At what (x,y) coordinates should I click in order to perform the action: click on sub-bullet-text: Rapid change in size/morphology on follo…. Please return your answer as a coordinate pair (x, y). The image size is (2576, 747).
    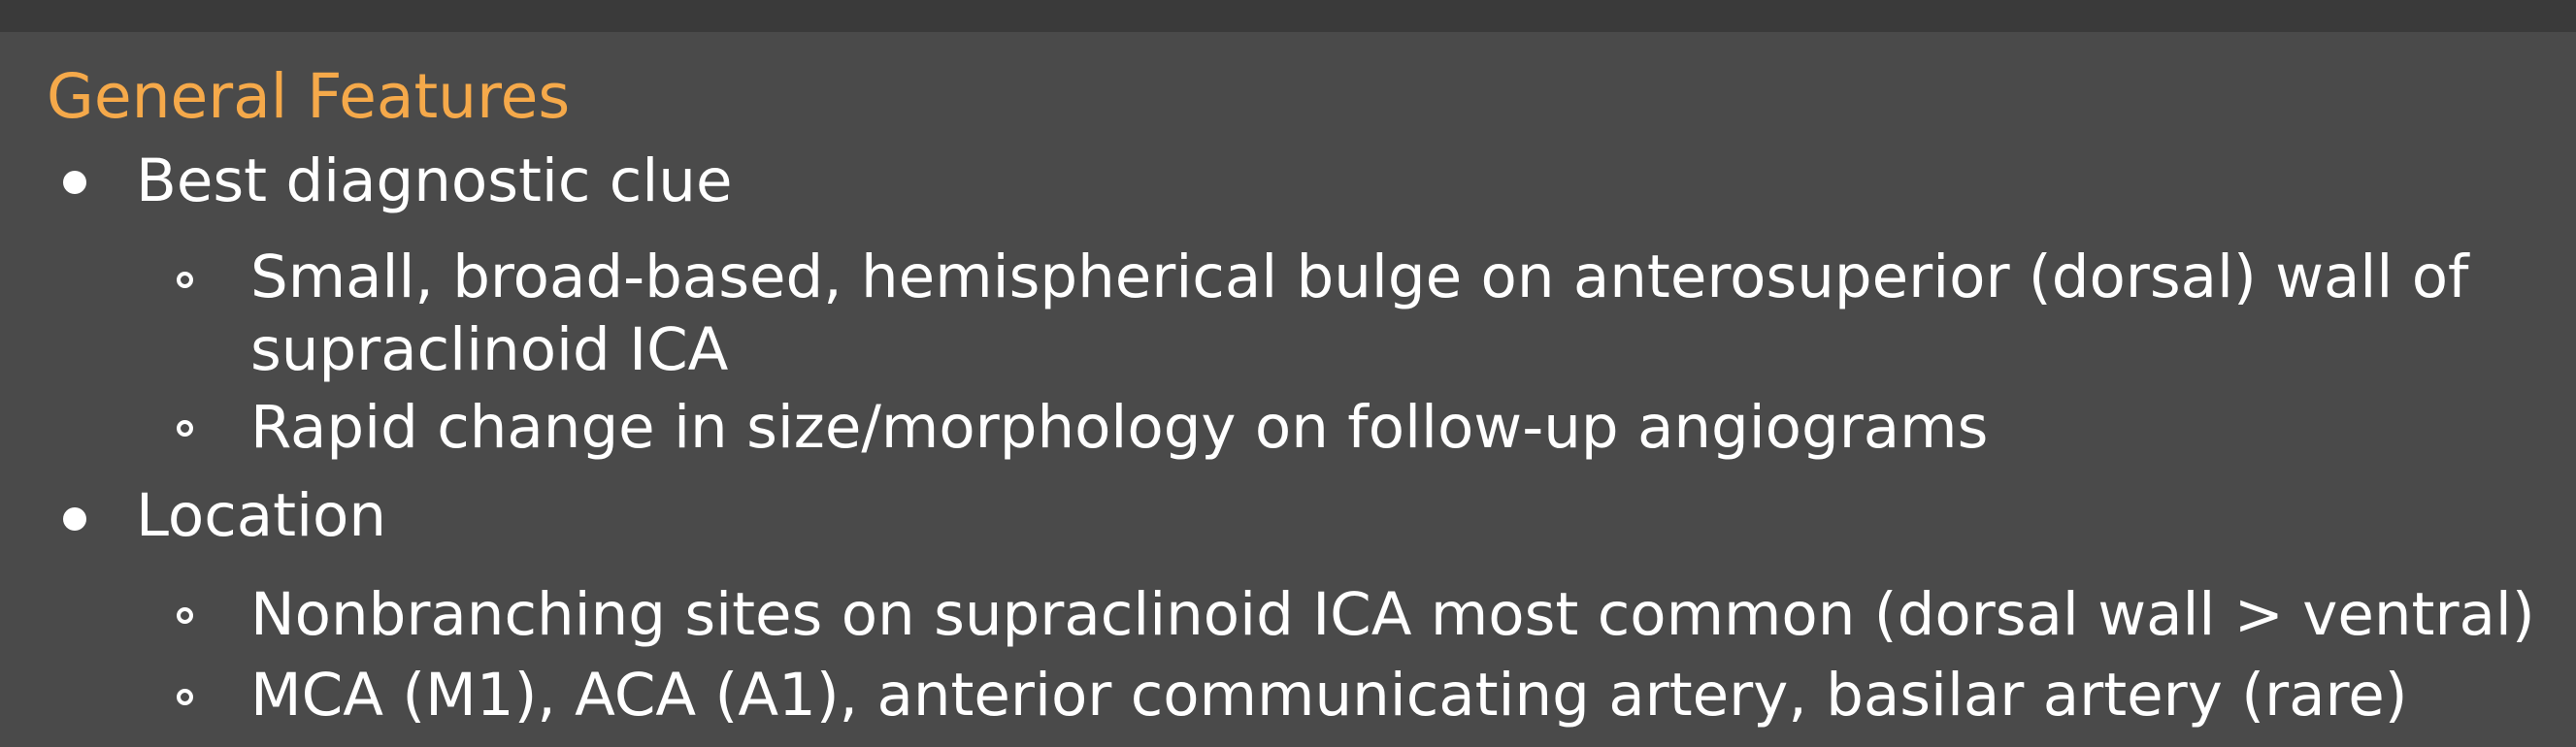
    Looking at the image, I should click on (1120, 427).